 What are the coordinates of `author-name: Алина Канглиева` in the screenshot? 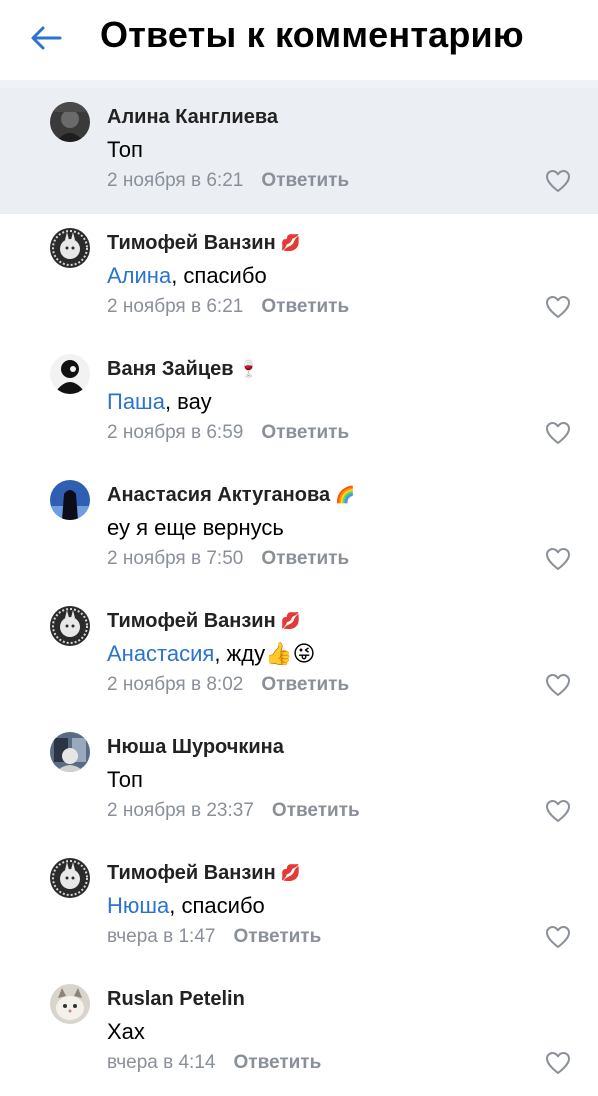 It's located at (192, 117).